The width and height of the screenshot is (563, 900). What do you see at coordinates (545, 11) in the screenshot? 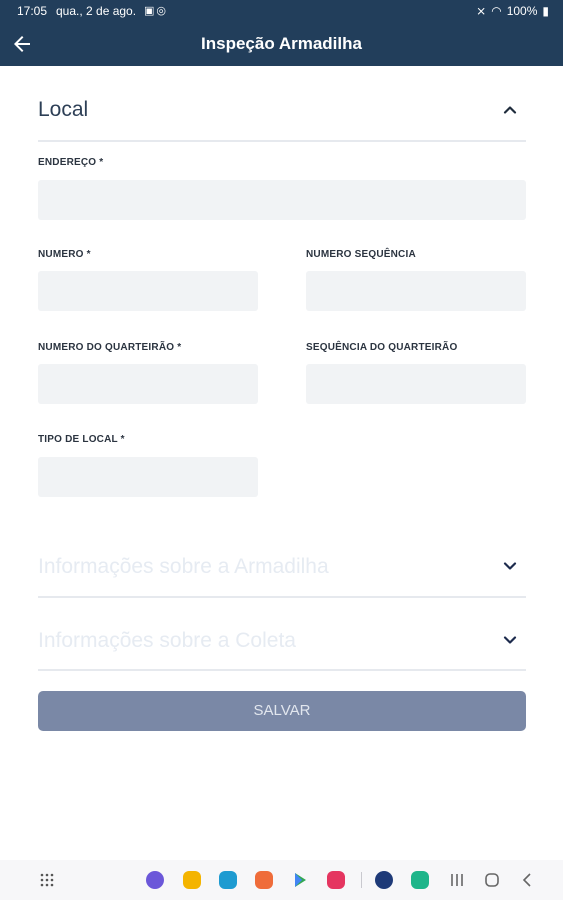
I see `battery-icon: ▮` at bounding box center [545, 11].